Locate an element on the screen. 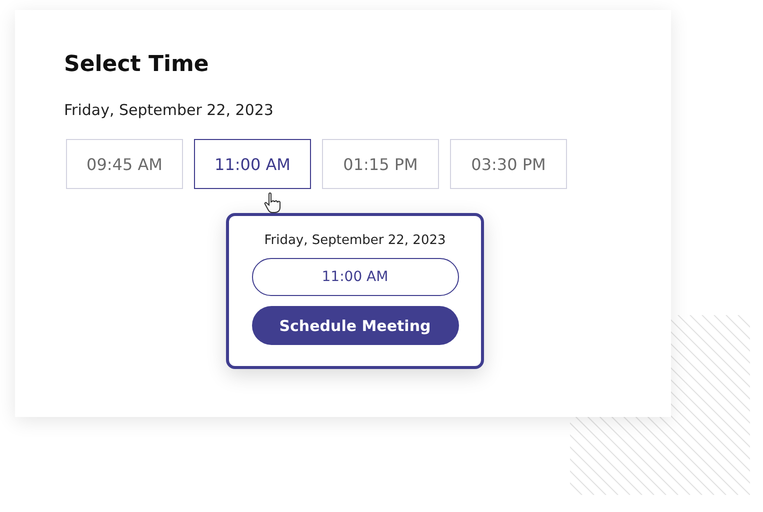  date-label: Friday, September 22, 2023 is located at coordinates (169, 110).